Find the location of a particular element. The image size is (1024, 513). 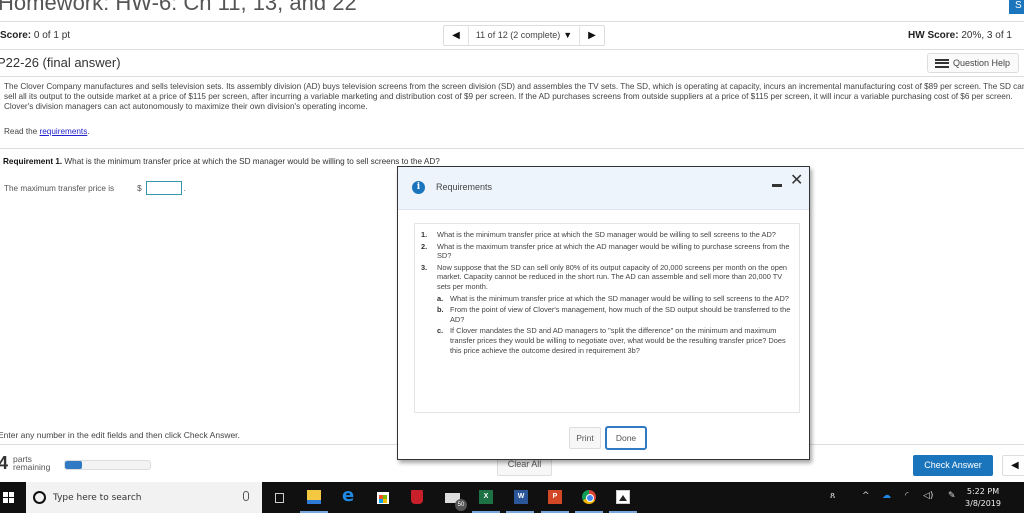

score-value: 0 of 1 pt is located at coordinates (52, 35).